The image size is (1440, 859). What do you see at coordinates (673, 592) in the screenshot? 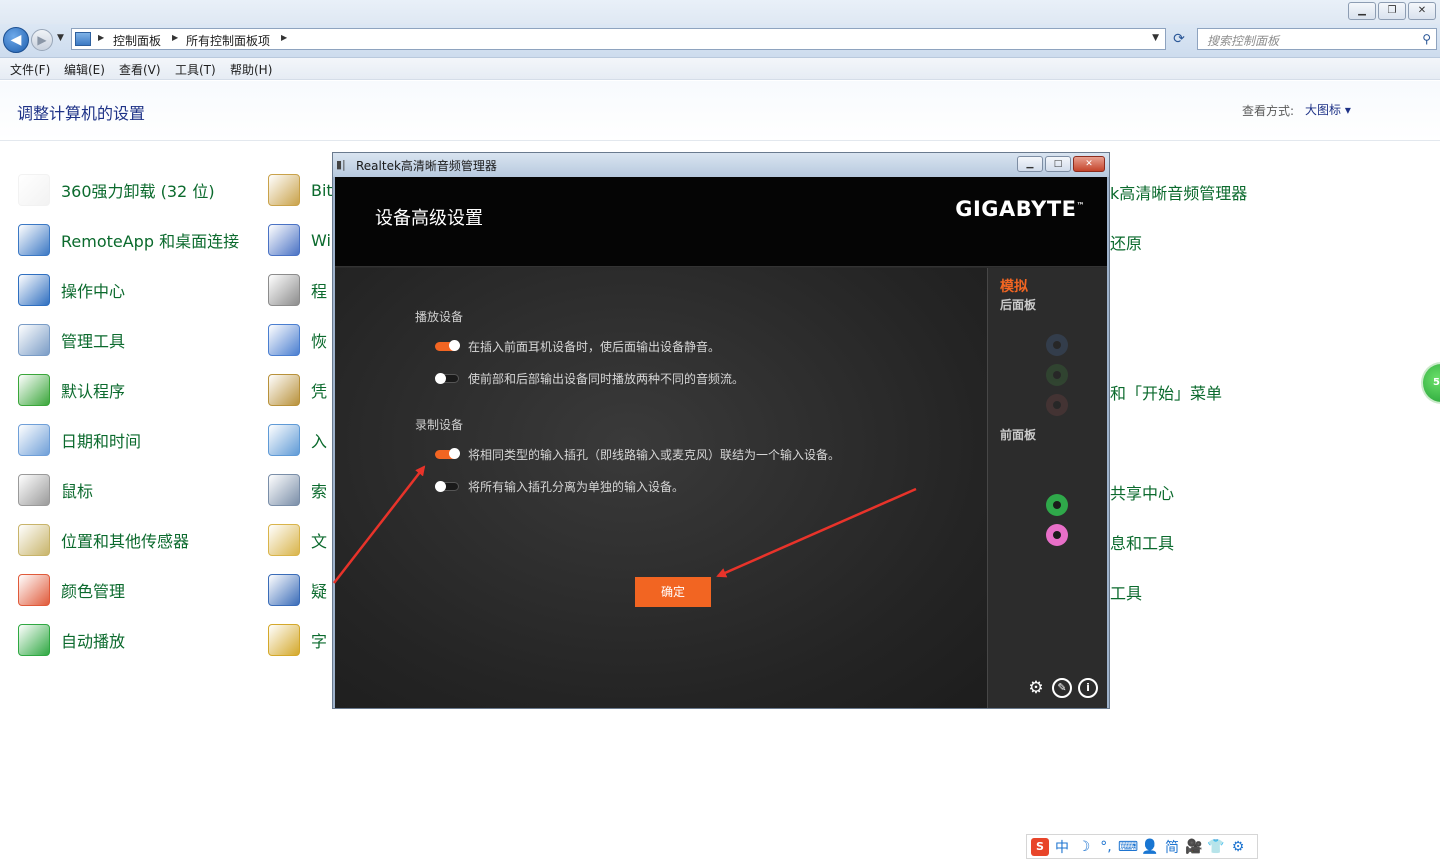
I see `ok-button: 确定` at bounding box center [673, 592].